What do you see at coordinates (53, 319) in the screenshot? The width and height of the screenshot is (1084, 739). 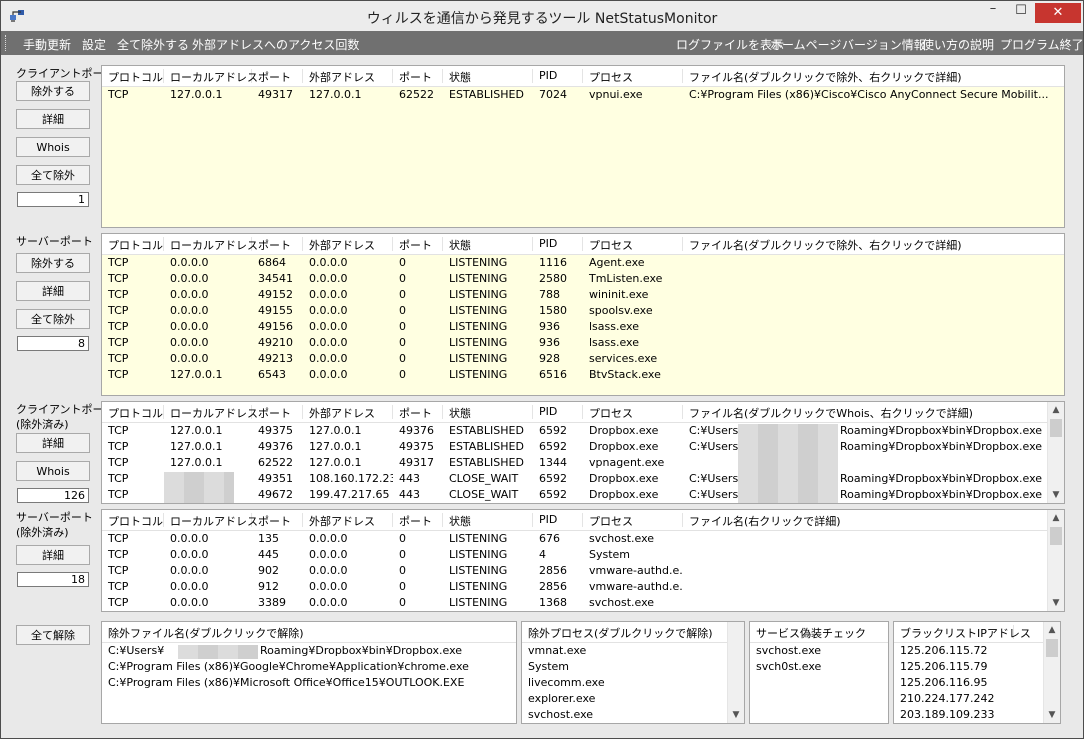 I see `server-exclude-all-button: 全て除外` at bounding box center [53, 319].